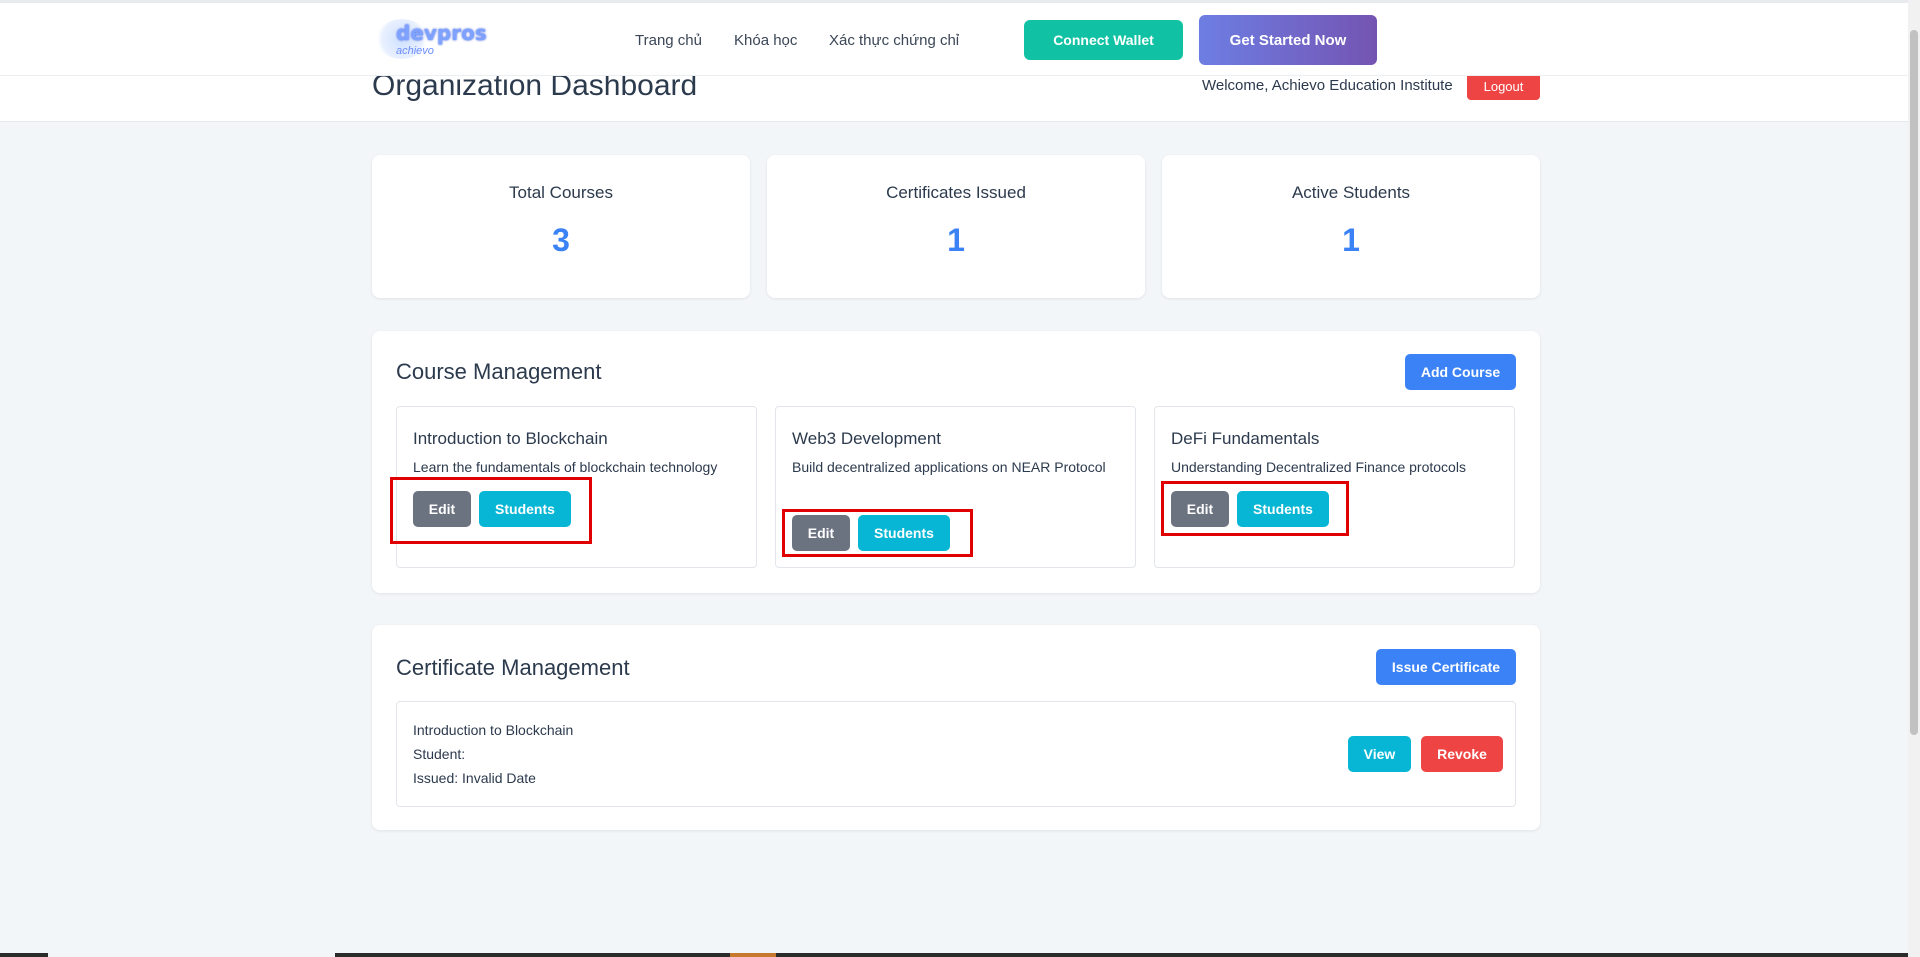  What do you see at coordinates (499, 371) in the screenshot?
I see `course-management-title: Course Management` at bounding box center [499, 371].